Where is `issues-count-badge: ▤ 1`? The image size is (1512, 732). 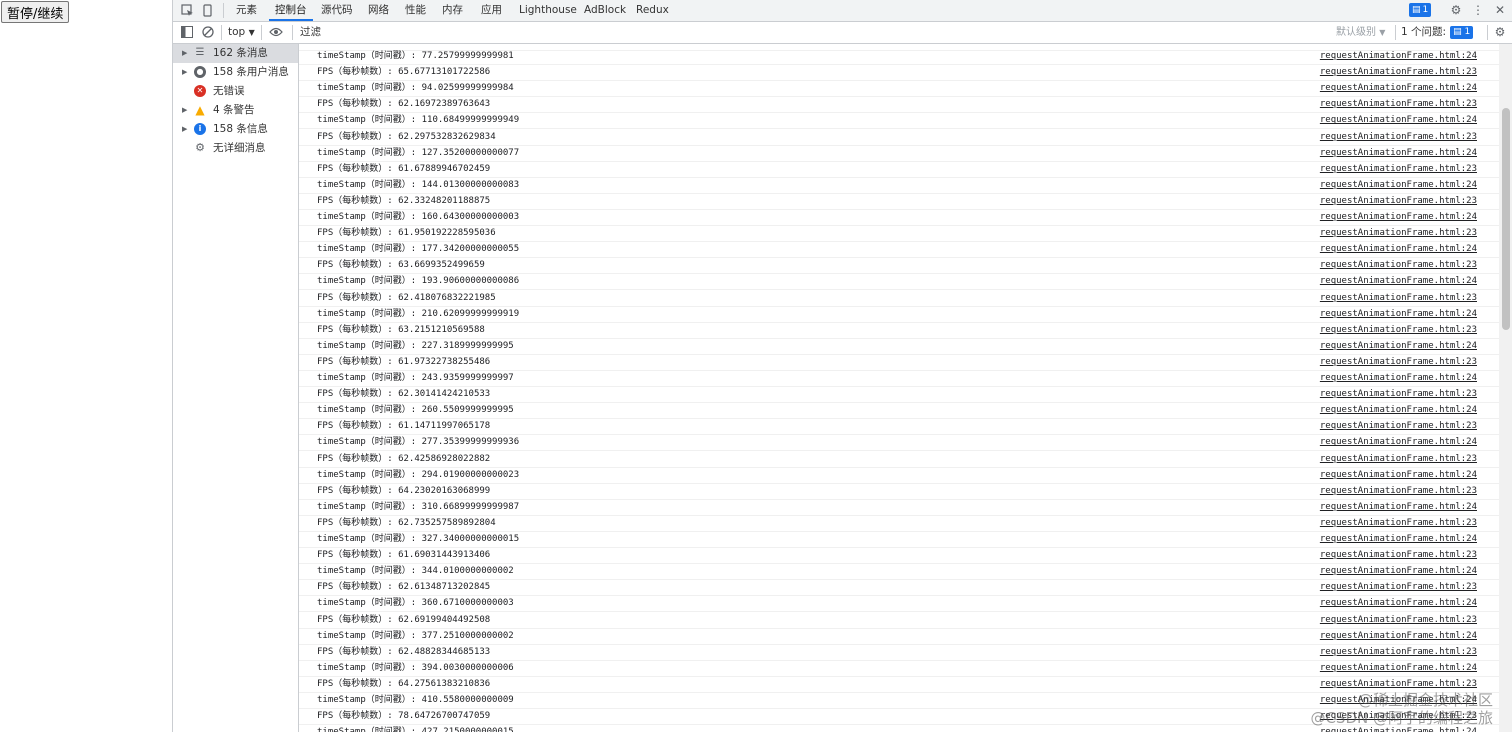
issues-count-badge: ▤ 1 is located at coordinates (1462, 32).